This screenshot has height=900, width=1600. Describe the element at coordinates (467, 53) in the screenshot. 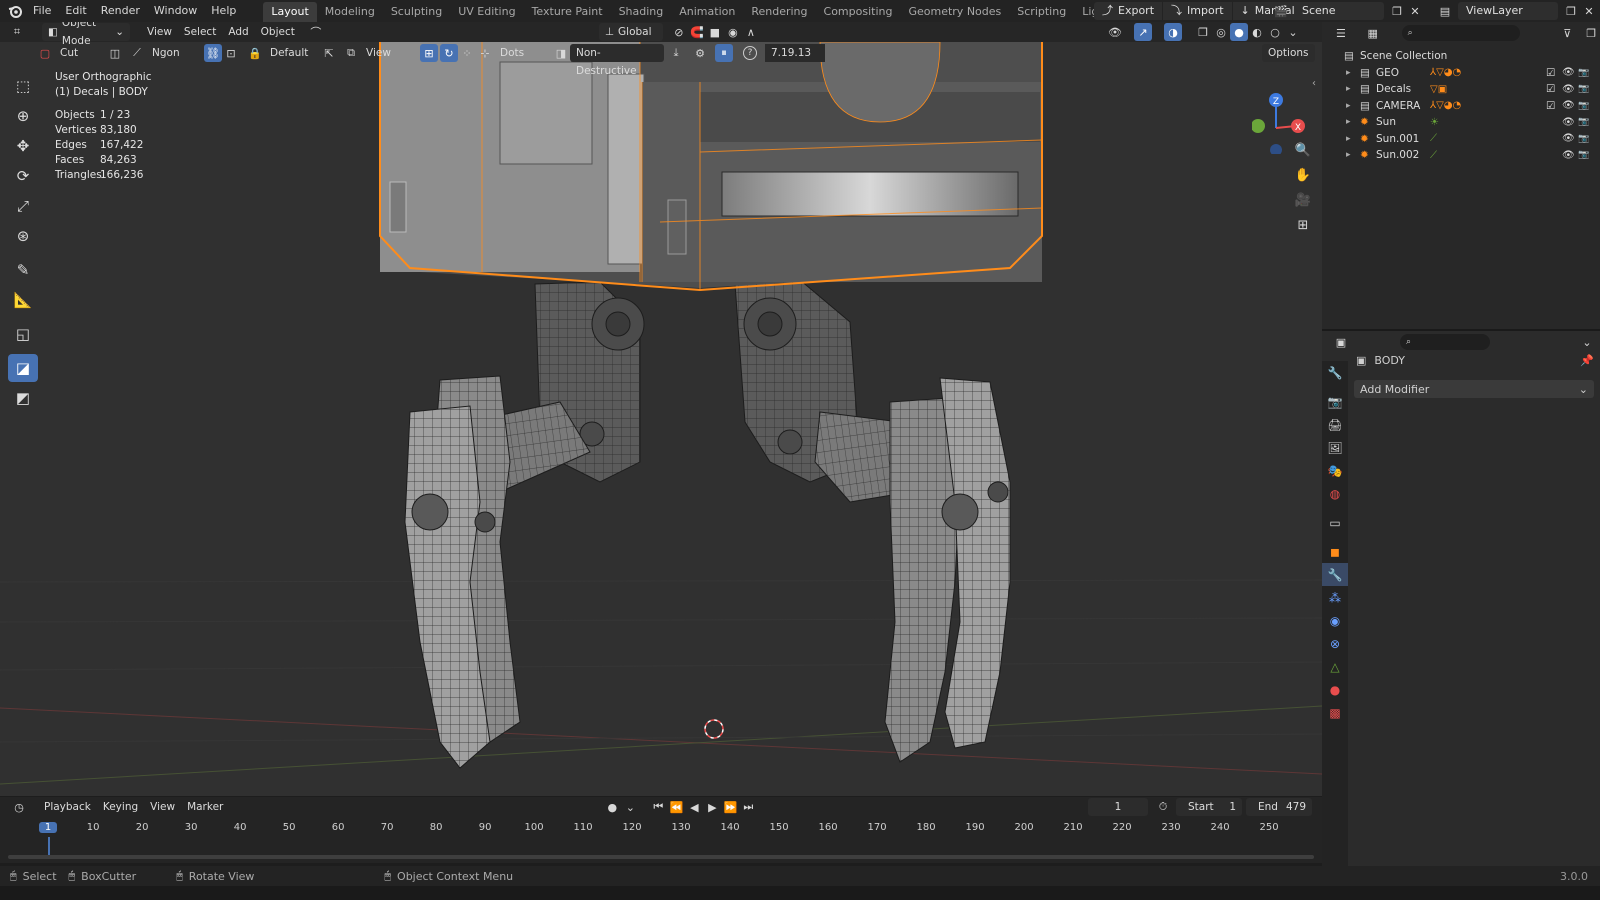

I see `snap-points-icon: ⁘` at that location.